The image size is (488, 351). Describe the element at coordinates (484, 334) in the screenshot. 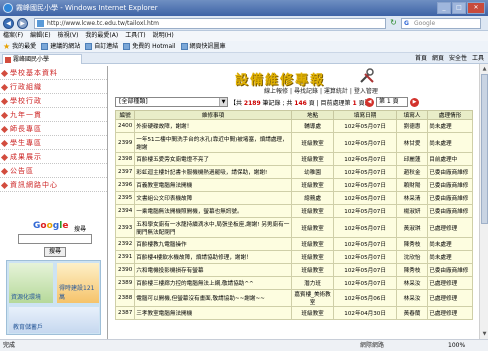

I see `scroll-down-icon: ▼` at that location.